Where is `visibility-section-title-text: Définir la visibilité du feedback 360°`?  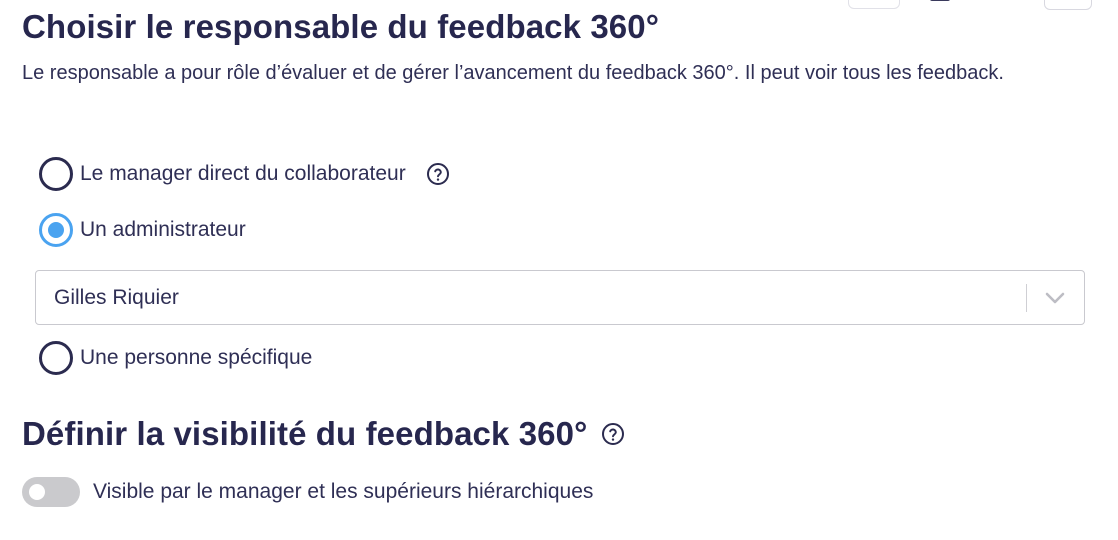
visibility-section-title-text: Définir la visibilité du feedback 360° is located at coordinates (305, 433).